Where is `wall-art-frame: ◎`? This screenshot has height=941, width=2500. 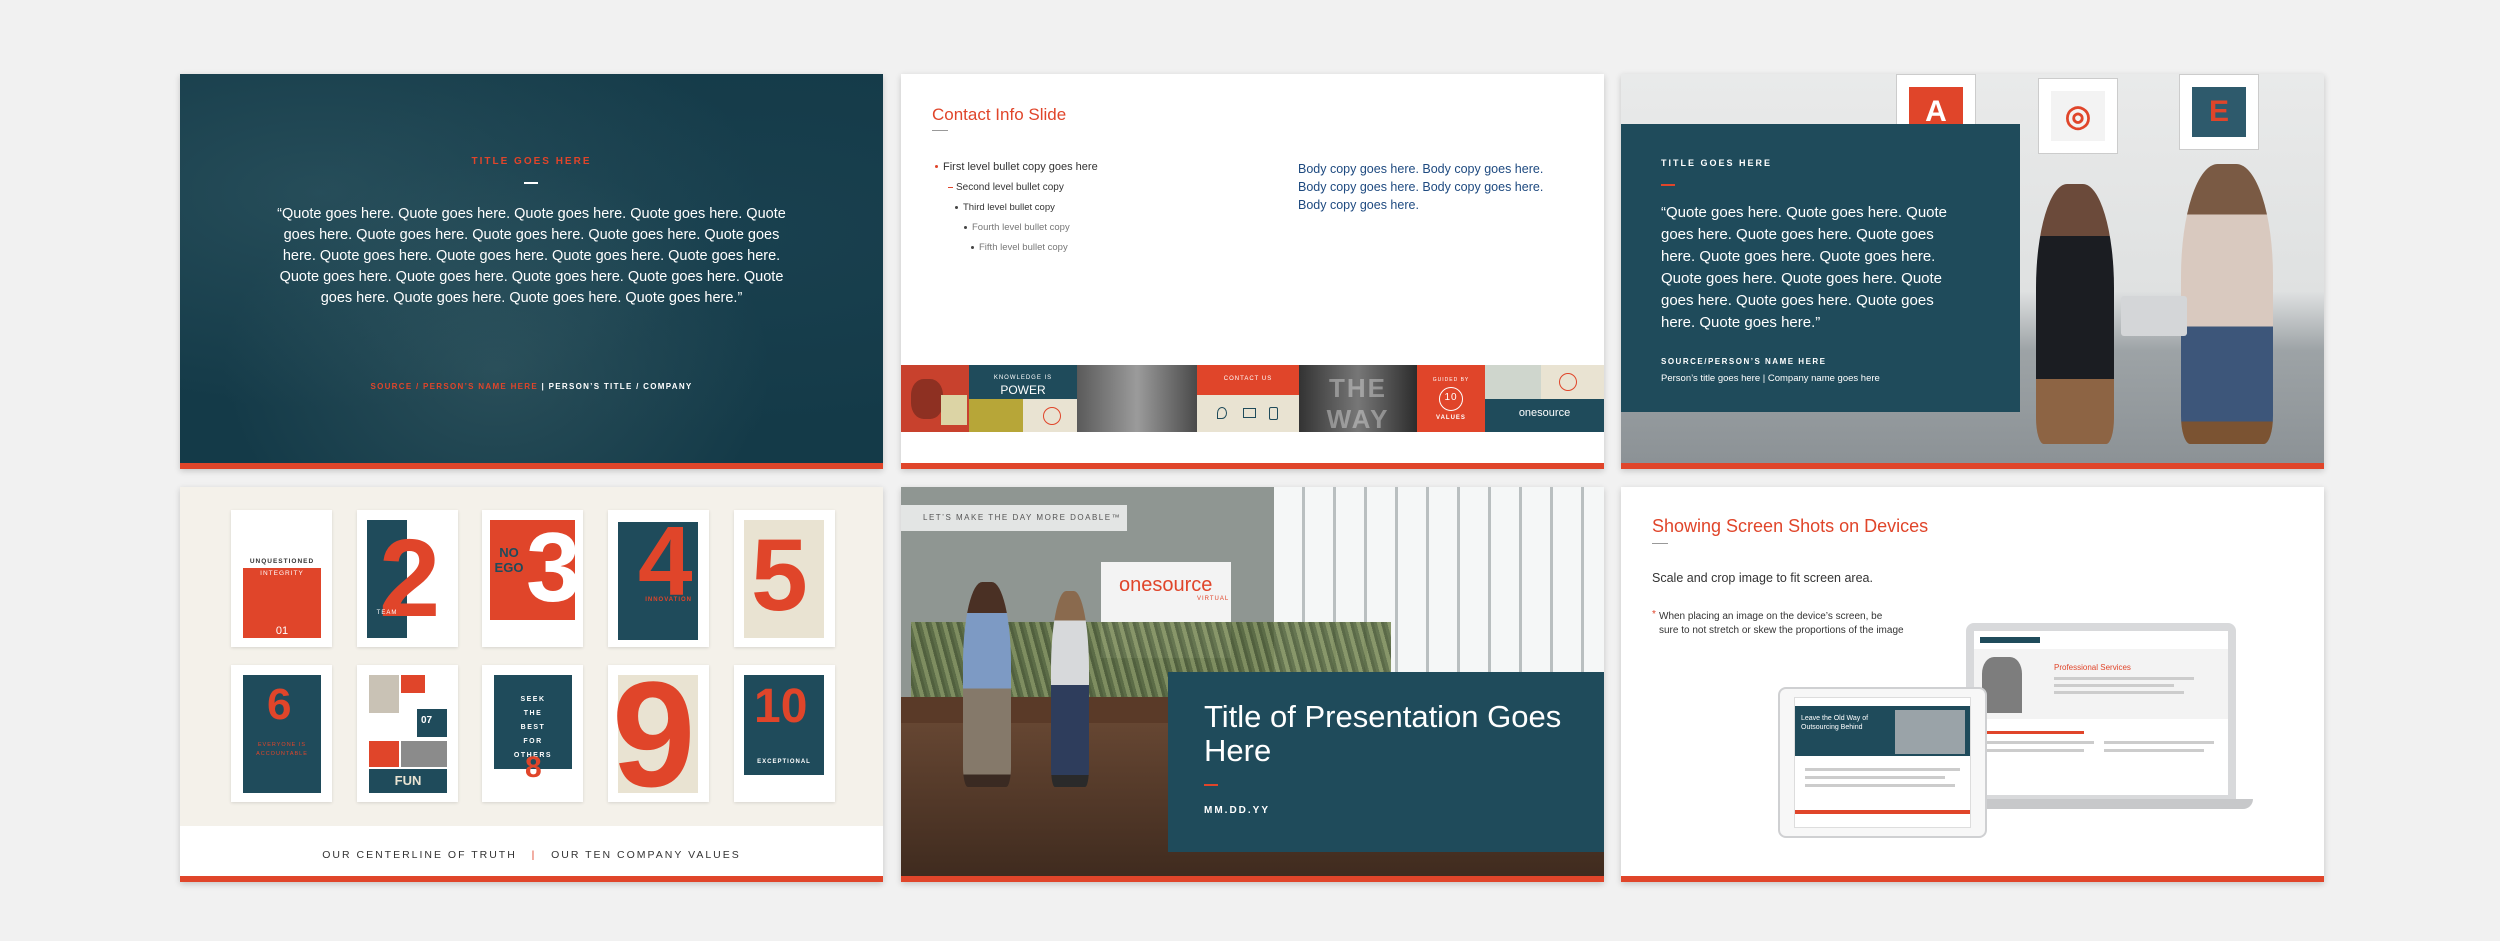
wall-art-frame: ◎ is located at coordinates (2078, 116).